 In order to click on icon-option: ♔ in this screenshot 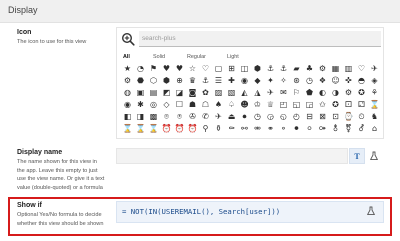, I will do `click(257, 105)`.